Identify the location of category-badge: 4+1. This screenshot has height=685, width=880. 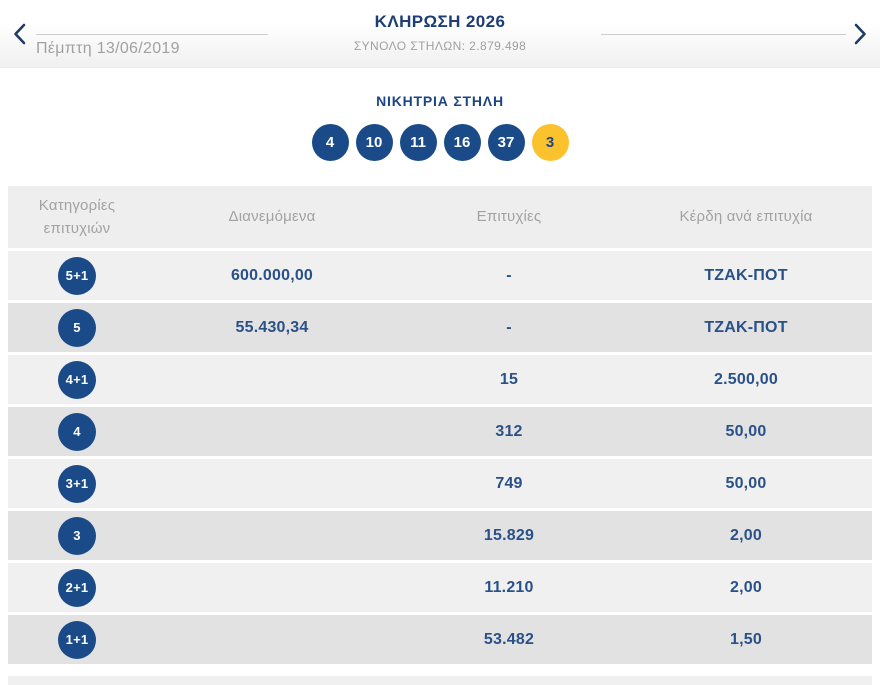
(77, 379).